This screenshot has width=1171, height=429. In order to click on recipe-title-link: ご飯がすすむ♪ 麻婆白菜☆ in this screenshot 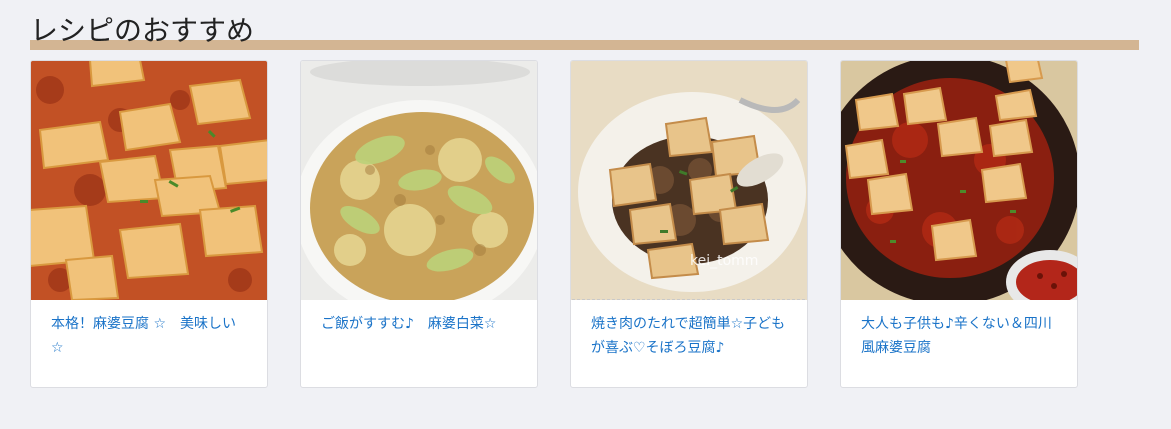, I will do `click(419, 318)`.